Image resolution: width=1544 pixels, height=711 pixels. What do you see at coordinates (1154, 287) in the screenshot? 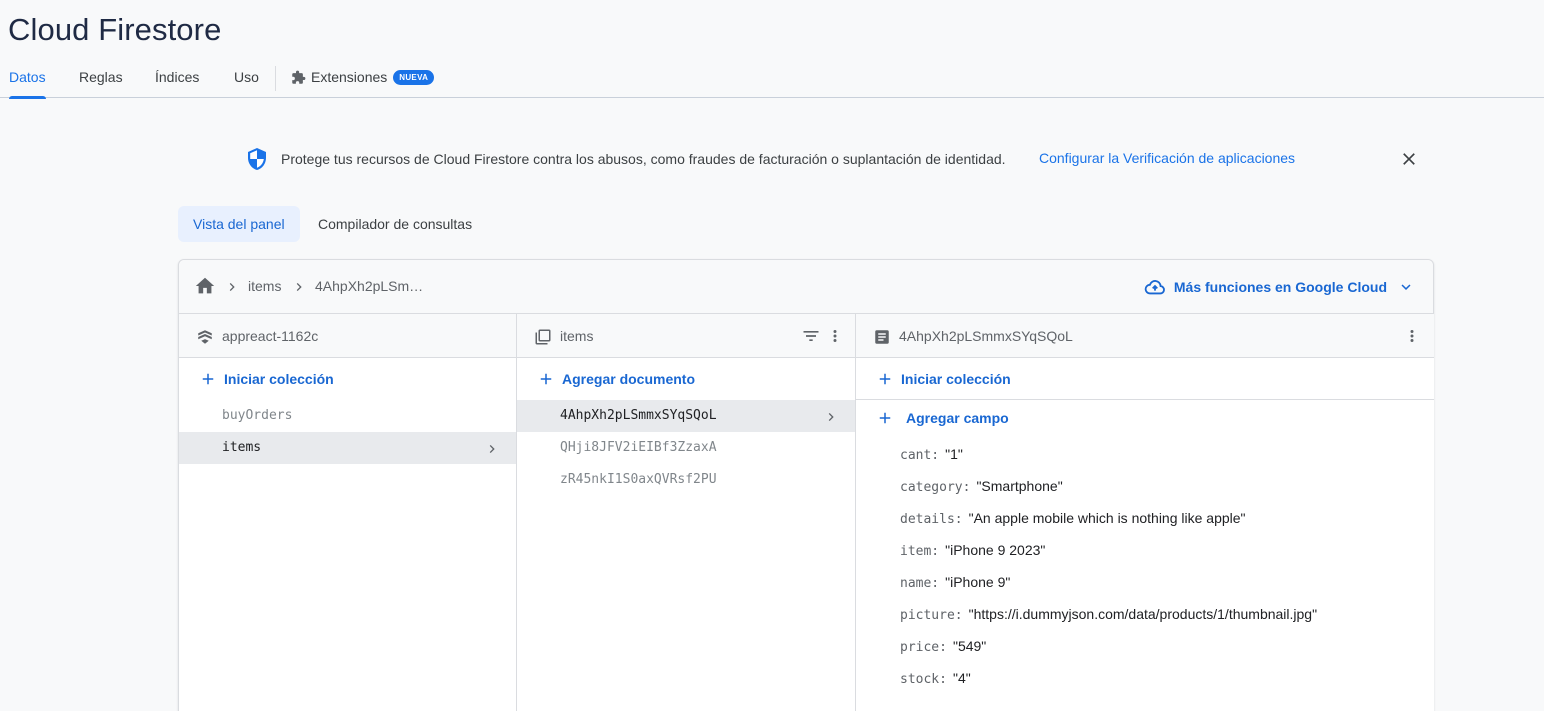
I see `cloud-icon` at bounding box center [1154, 287].